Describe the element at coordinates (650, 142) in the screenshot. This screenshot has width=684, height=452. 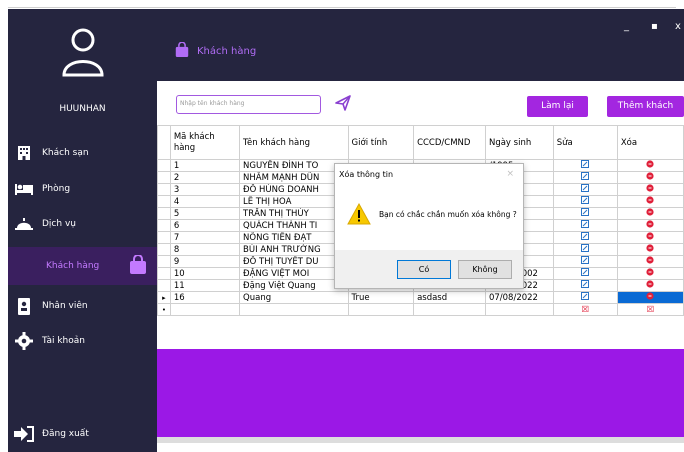
I see `column-header-delete: Xóa` at that location.